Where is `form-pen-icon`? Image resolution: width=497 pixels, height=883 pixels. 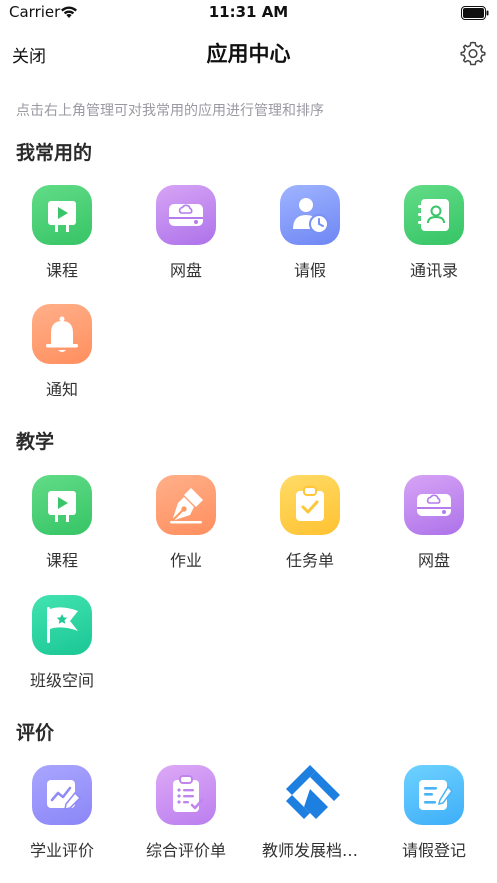 form-pen-icon is located at coordinates (434, 795).